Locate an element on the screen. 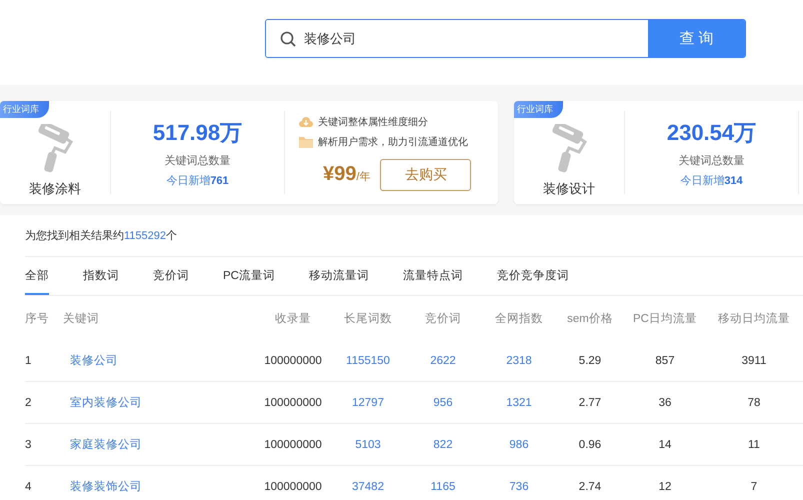  table-cell-text: 2.77 is located at coordinates (590, 402).